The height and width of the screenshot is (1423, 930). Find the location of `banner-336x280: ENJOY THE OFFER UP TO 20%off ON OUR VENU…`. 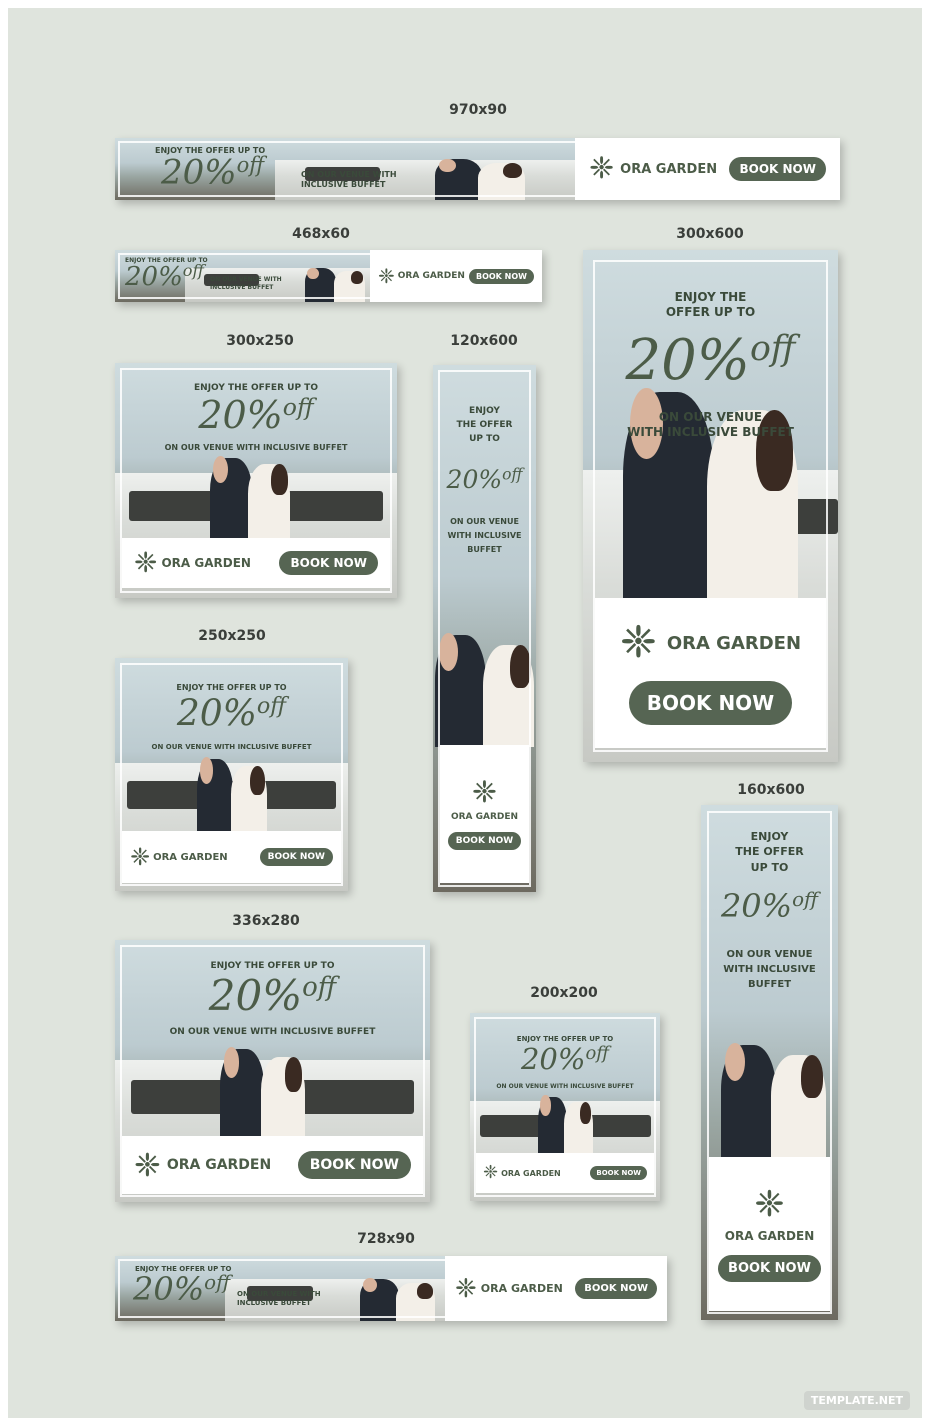

banner-336x280: ENJOY THE OFFER UP TO 20%off ON OUR VENU… is located at coordinates (272, 1071).